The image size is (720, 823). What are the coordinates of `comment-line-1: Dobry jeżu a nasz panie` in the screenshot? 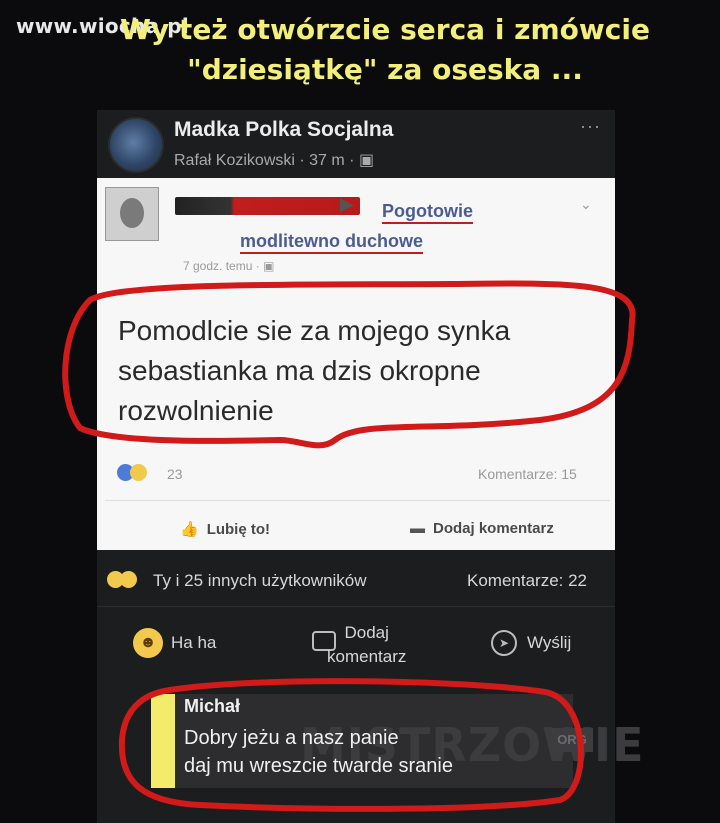 It's located at (291, 738).